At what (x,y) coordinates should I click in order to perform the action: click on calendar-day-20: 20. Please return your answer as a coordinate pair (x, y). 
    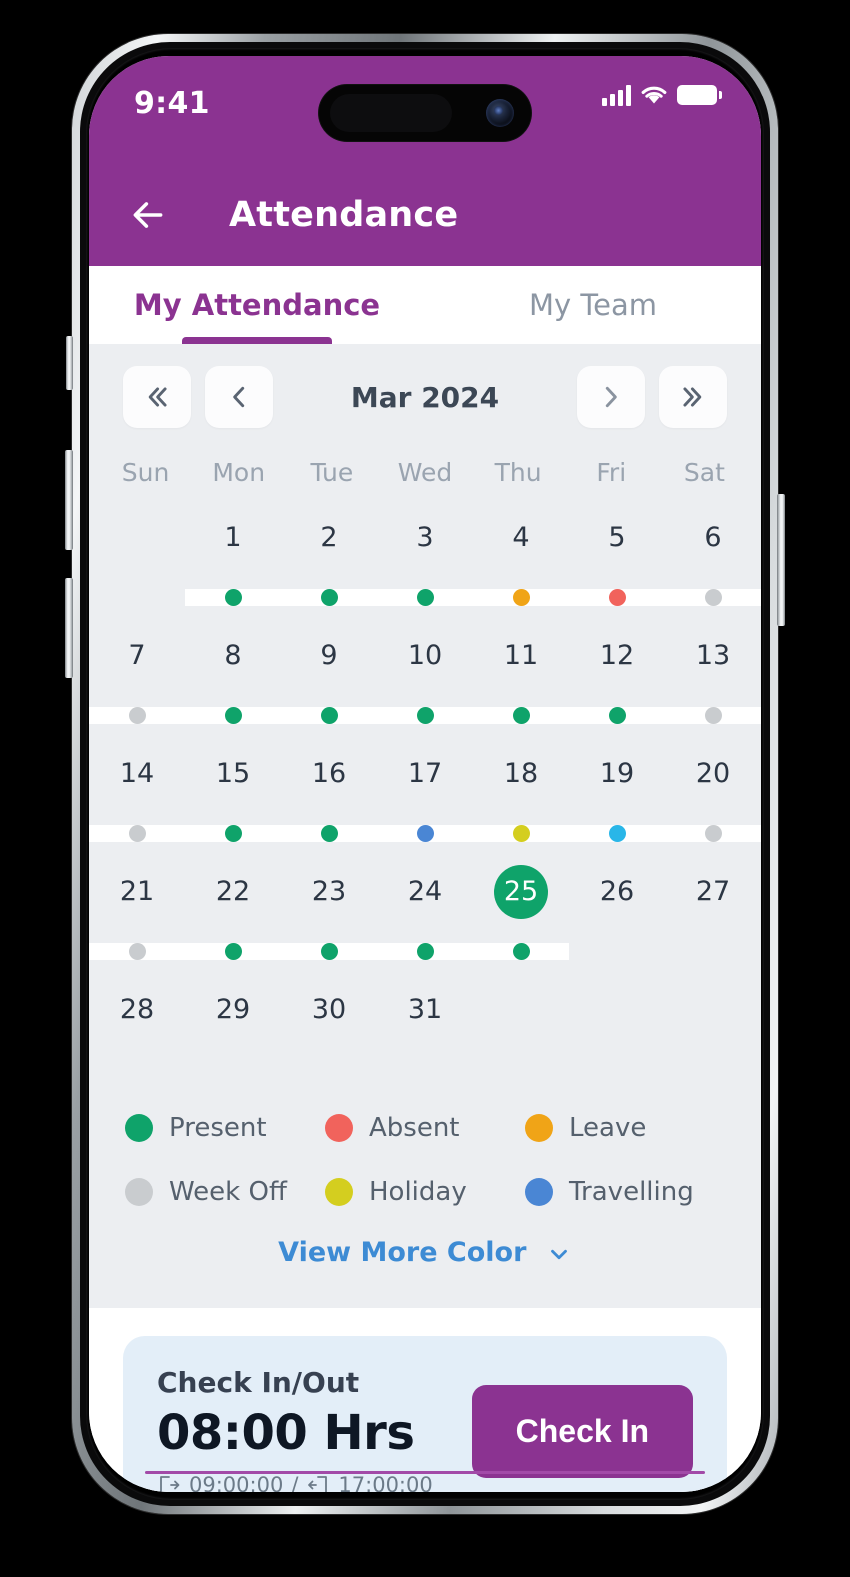
    Looking at the image, I should click on (713, 774).